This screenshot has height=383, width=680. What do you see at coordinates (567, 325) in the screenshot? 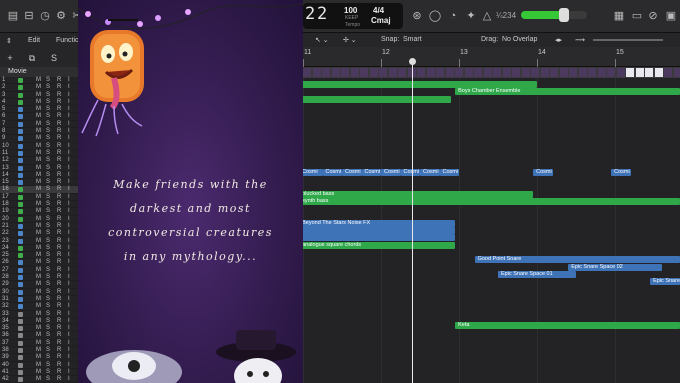
I see `audio-region: Keta` at bounding box center [567, 325].